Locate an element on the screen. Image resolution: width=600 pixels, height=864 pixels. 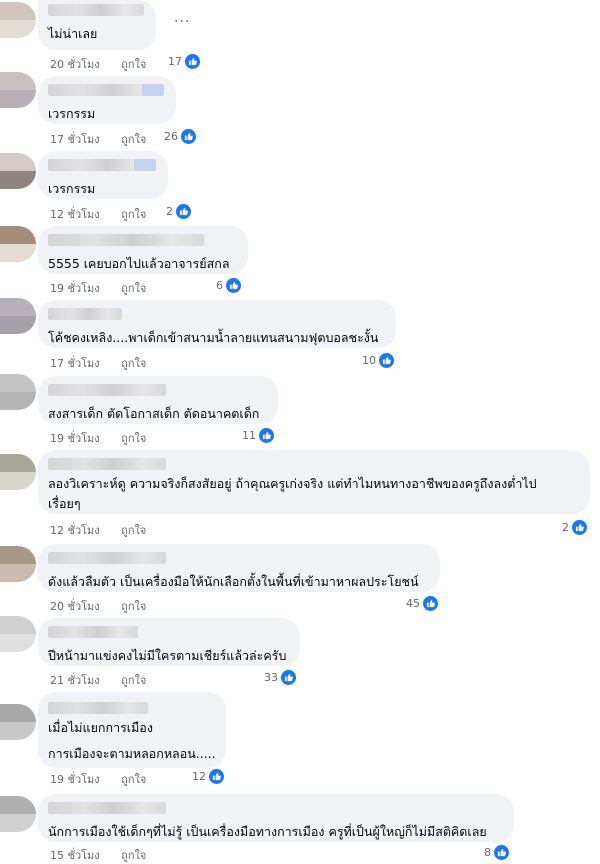
reaction-count: 45 is located at coordinates (422, 603).